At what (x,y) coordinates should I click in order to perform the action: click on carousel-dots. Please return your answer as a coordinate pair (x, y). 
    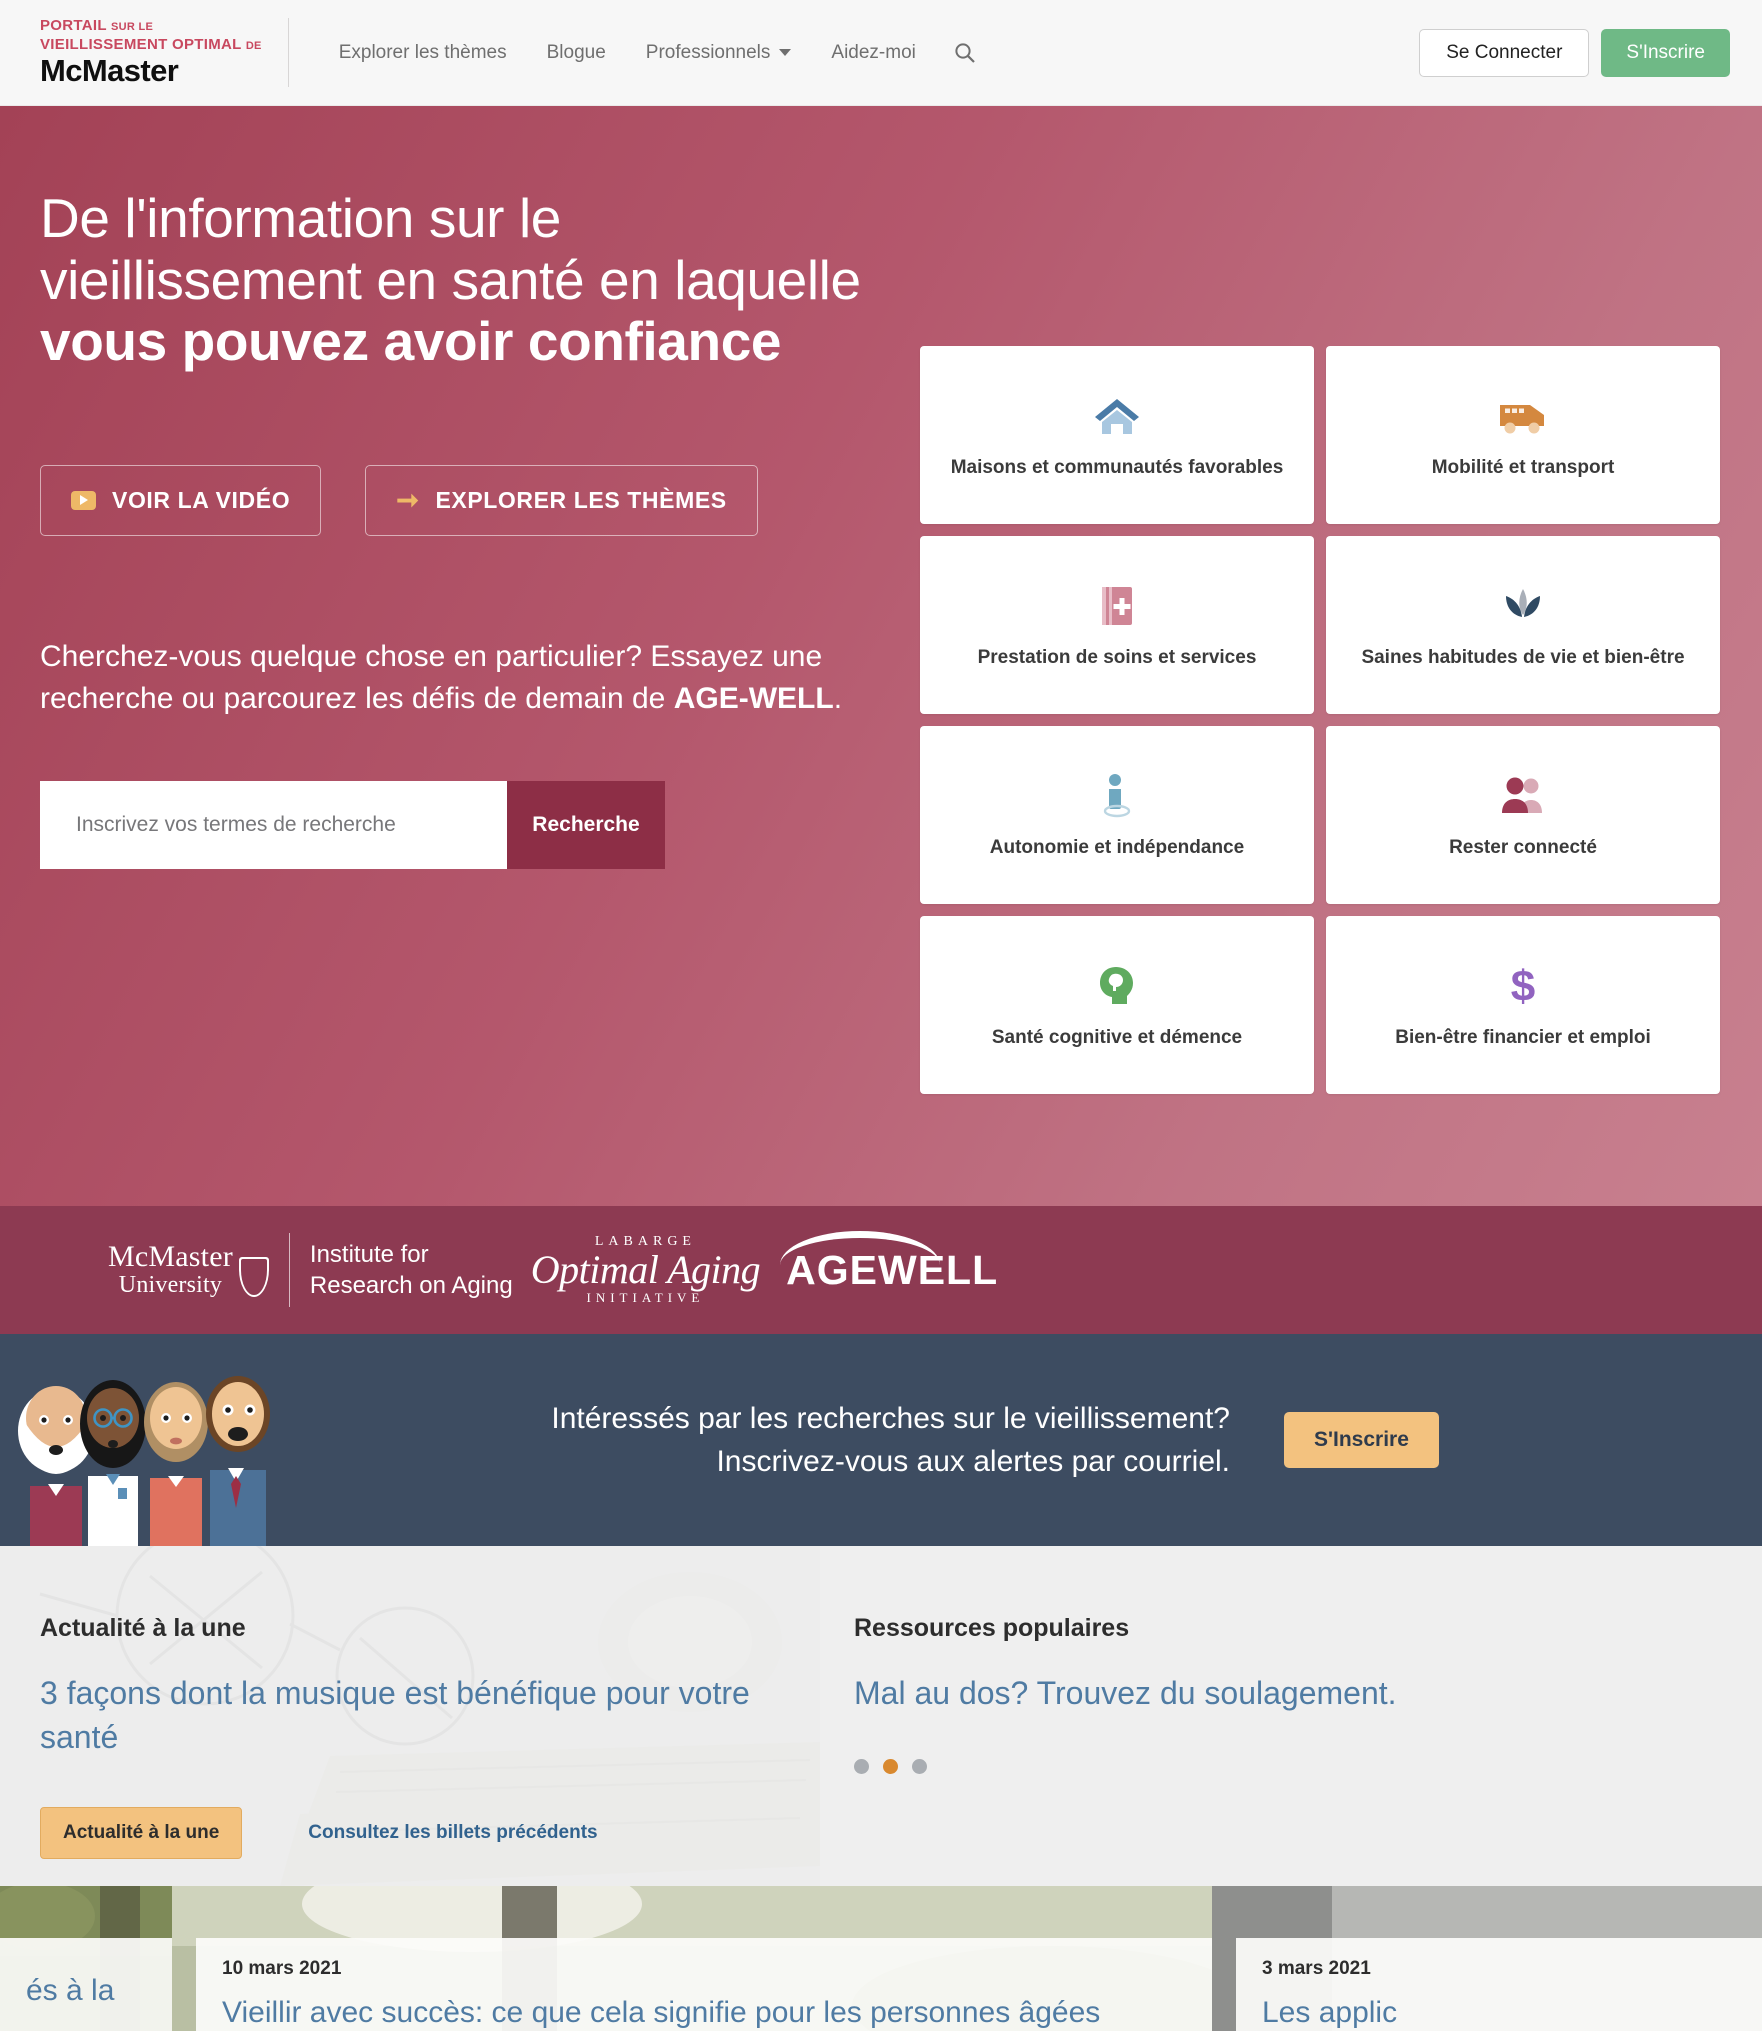
    Looking at the image, I should click on (1288, 1767).